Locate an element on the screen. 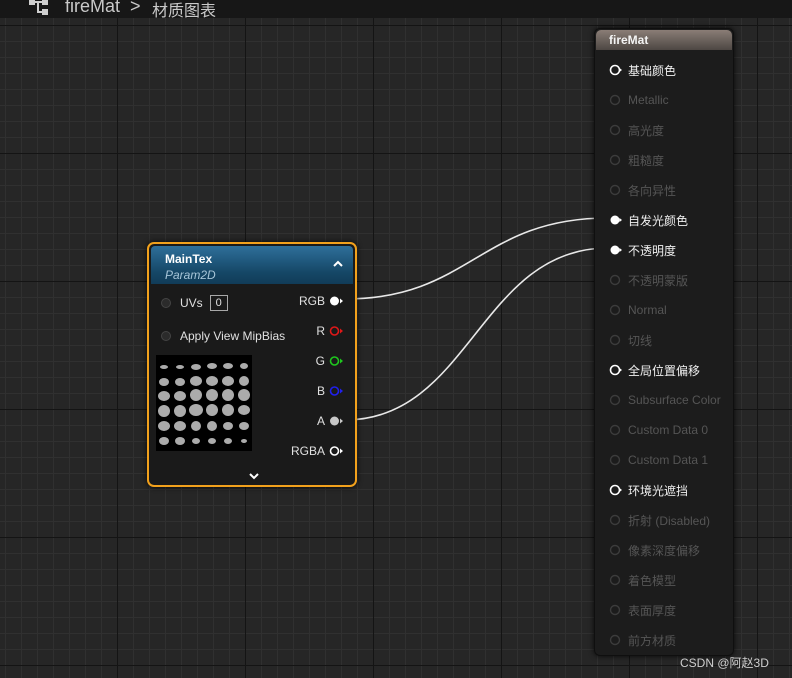  material-pin-label: 前方材质 is located at coordinates (652, 640).